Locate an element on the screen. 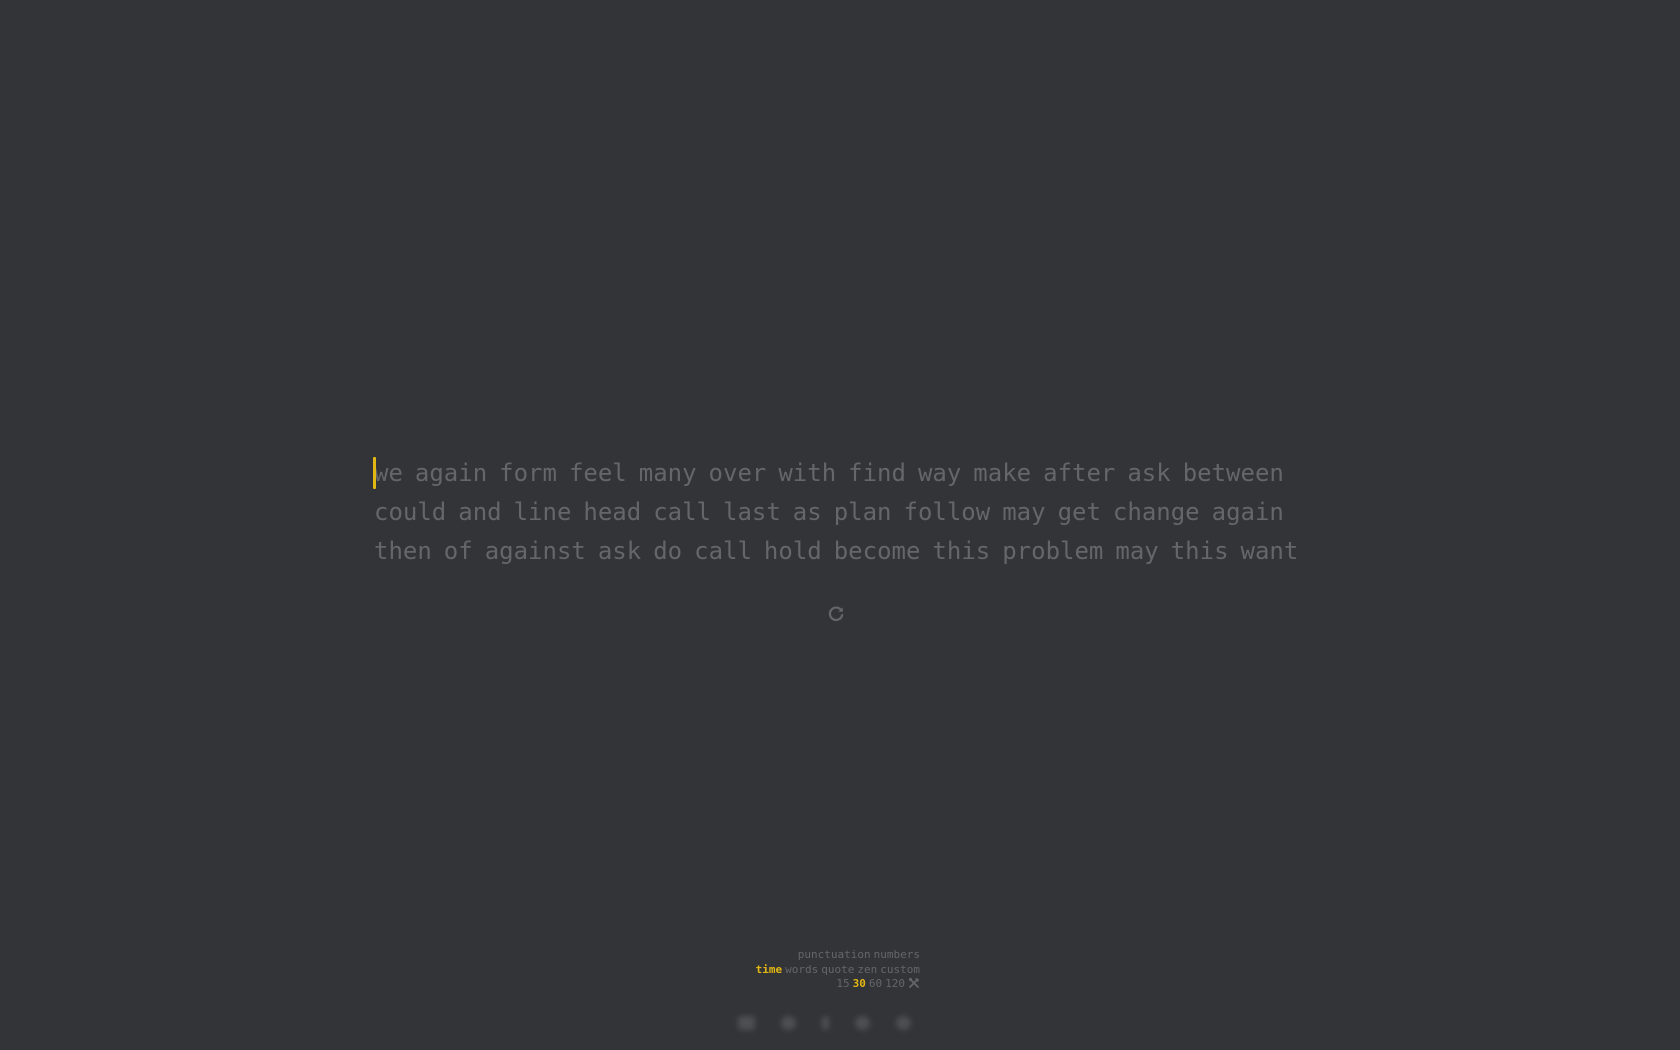 This screenshot has width=1680, height=1050. word: with is located at coordinates (807, 473).